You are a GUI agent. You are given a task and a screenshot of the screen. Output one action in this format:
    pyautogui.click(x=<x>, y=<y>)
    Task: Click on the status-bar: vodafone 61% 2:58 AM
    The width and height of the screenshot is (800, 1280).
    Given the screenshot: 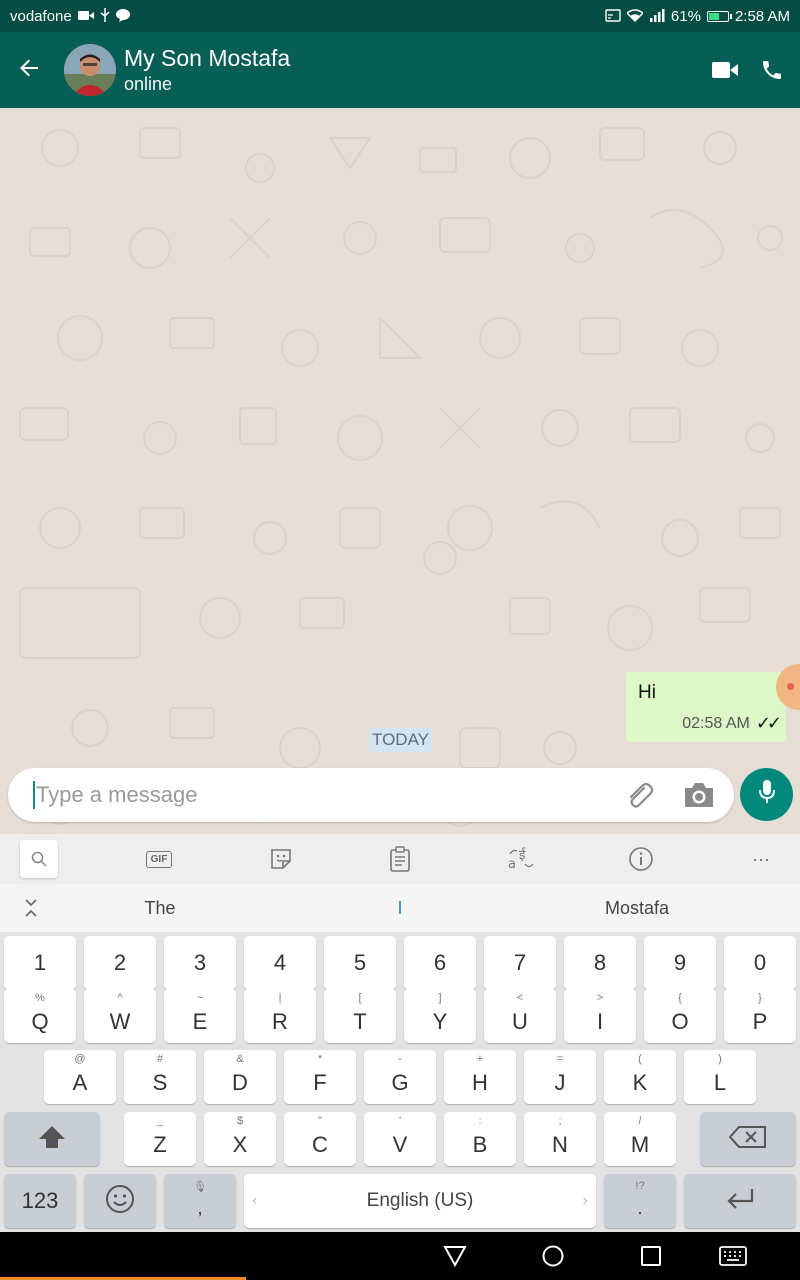 What is the action you would take?
    pyautogui.click(x=400, y=16)
    